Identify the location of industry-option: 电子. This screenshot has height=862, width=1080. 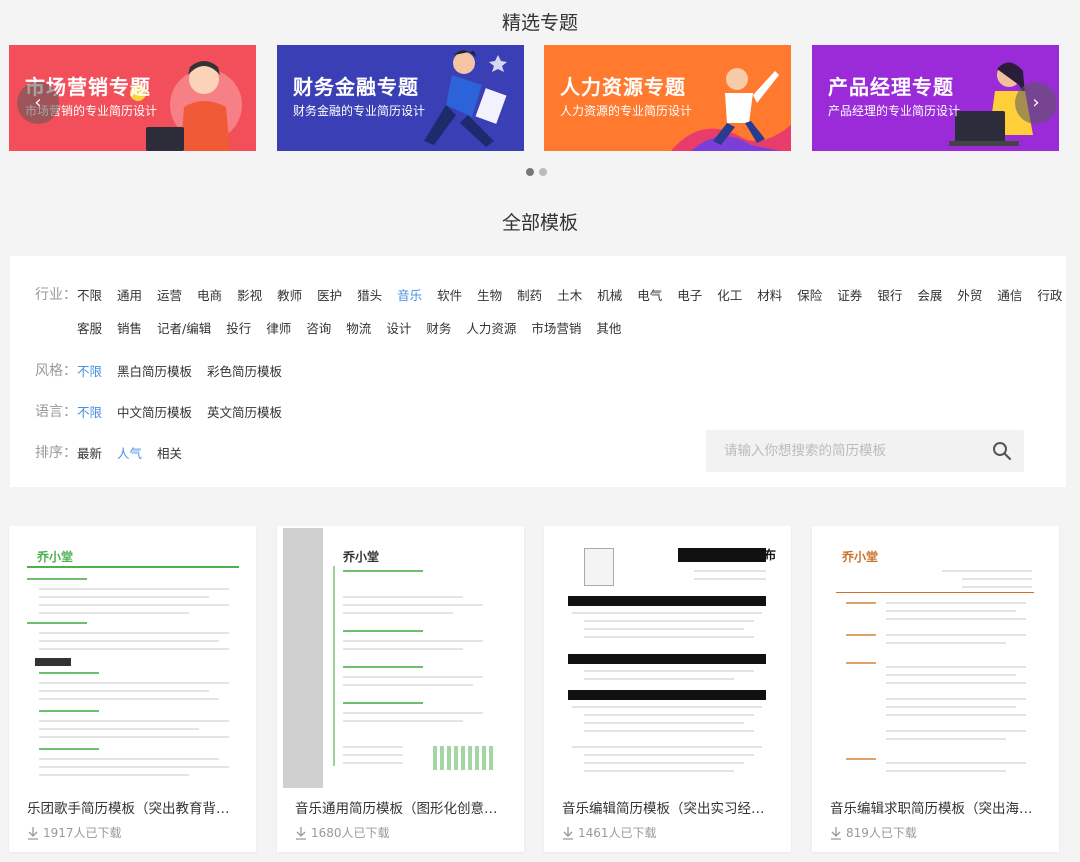
(689, 294).